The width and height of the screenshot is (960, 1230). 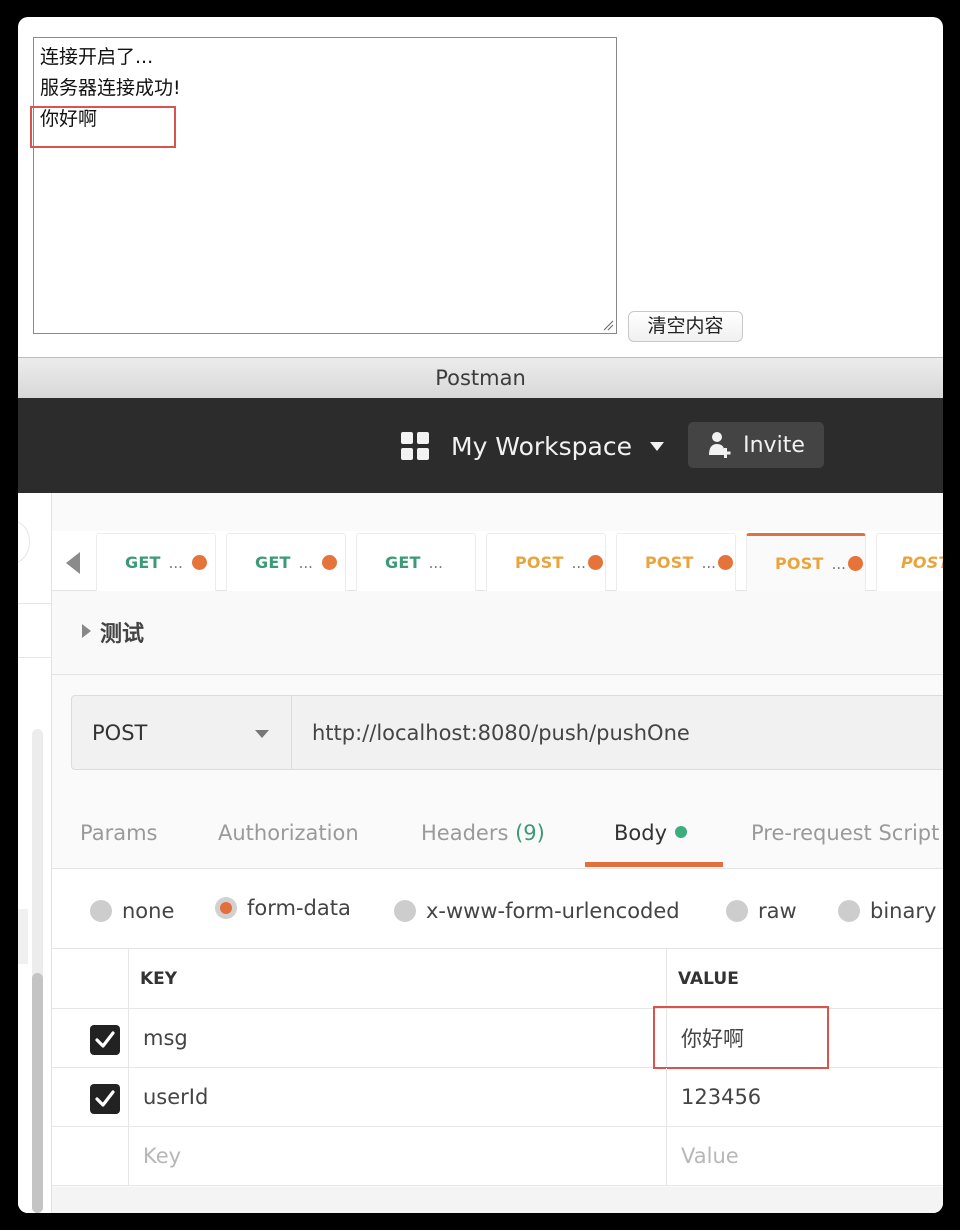 I want to click on radio-label: raw, so click(x=777, y=911).